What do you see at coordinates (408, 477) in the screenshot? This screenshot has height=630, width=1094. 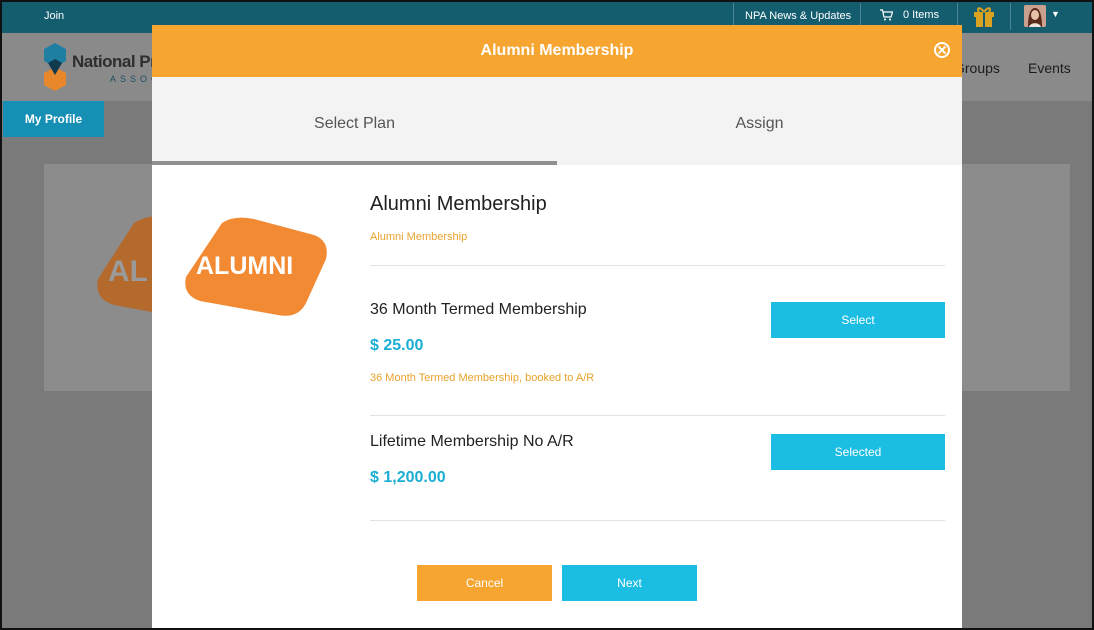 I see `option-price: $ 1,200.00` at bounding box center [408, 477].